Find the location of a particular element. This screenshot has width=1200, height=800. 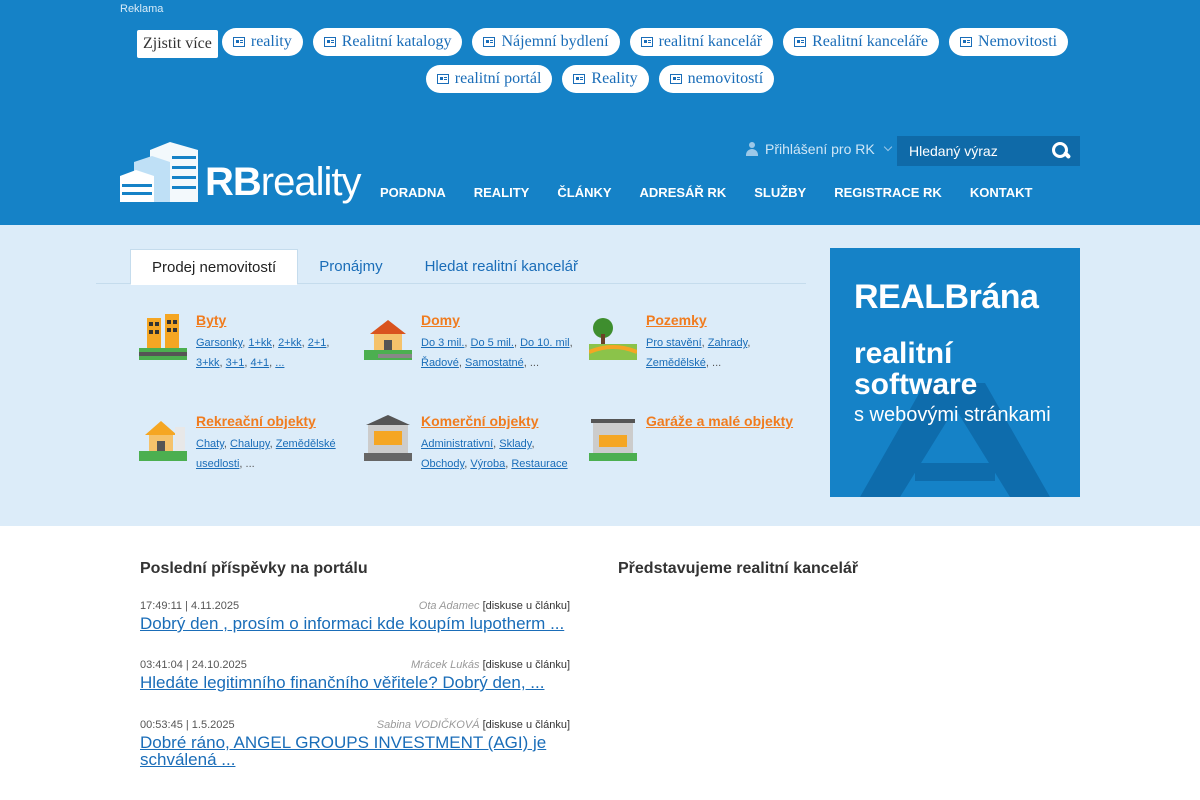

house-icon is located at coordinates (388, 336).